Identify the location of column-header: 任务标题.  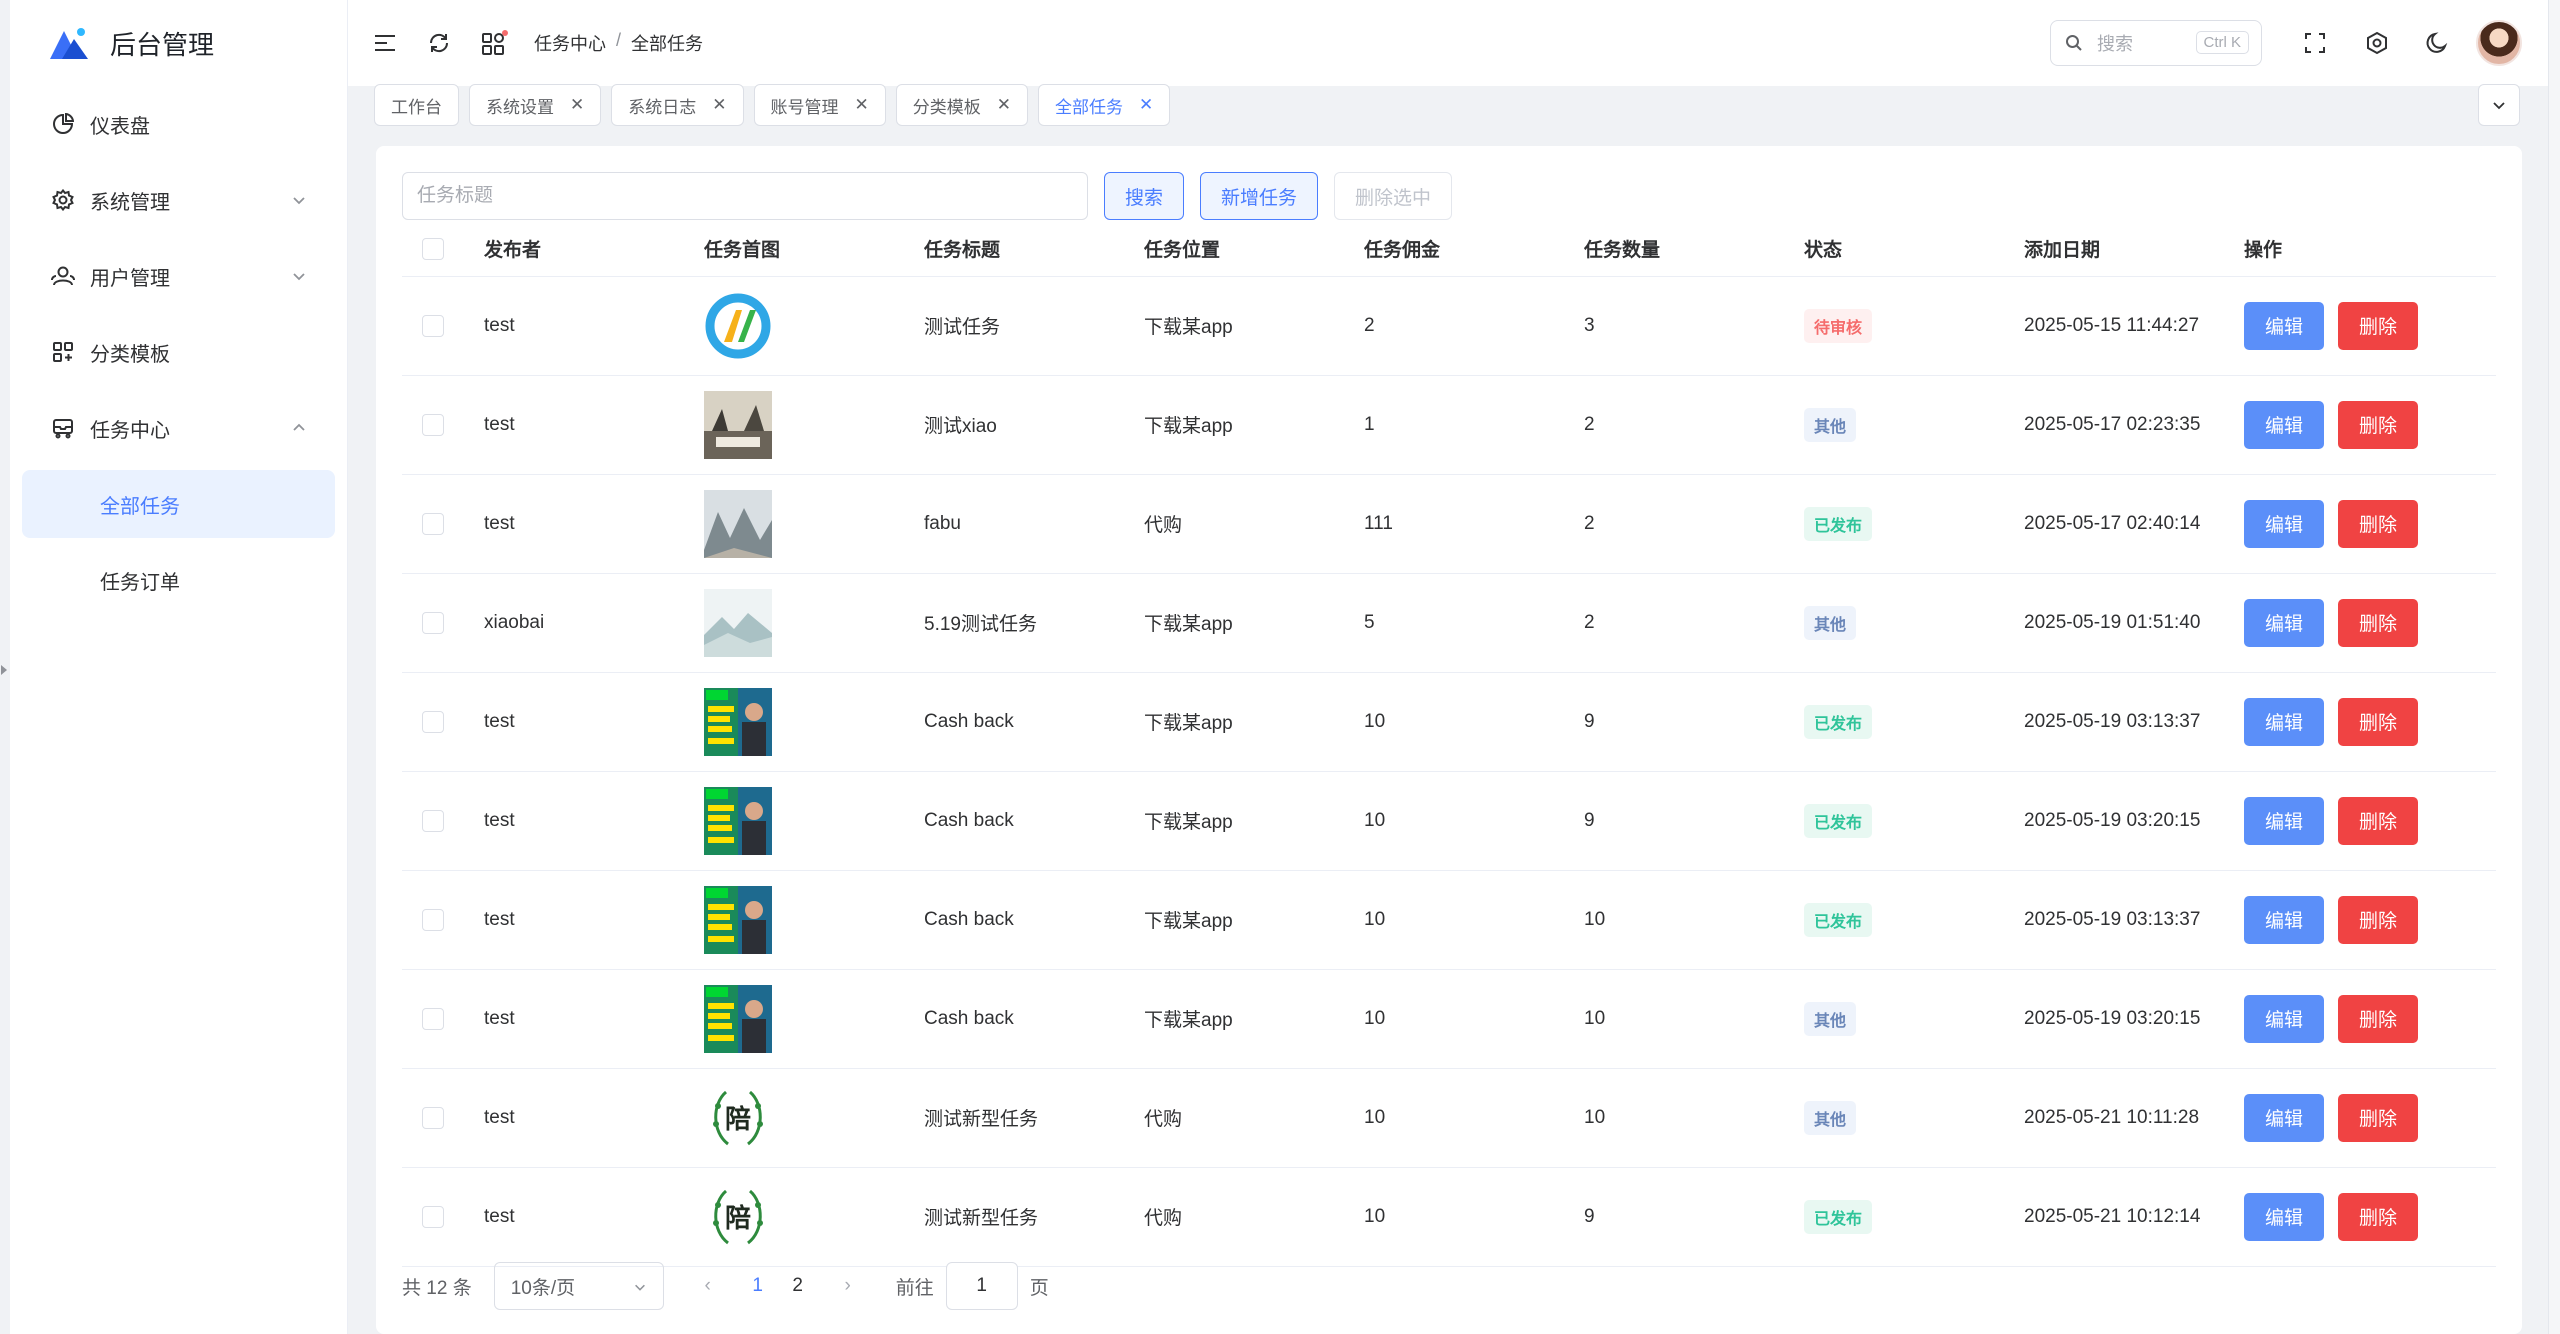
(1034, 249).